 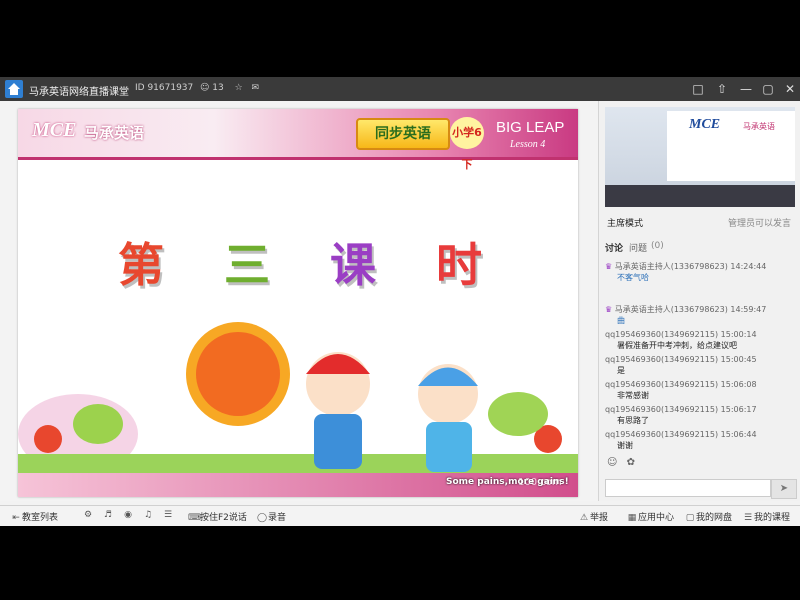 What do you see at coordinates (695, 272) in the screenshot?
I see `chat-message: ♛ 马承英语主持人(1336798623) 14:24:44 不客气哈` at bounding box center [695, 272].